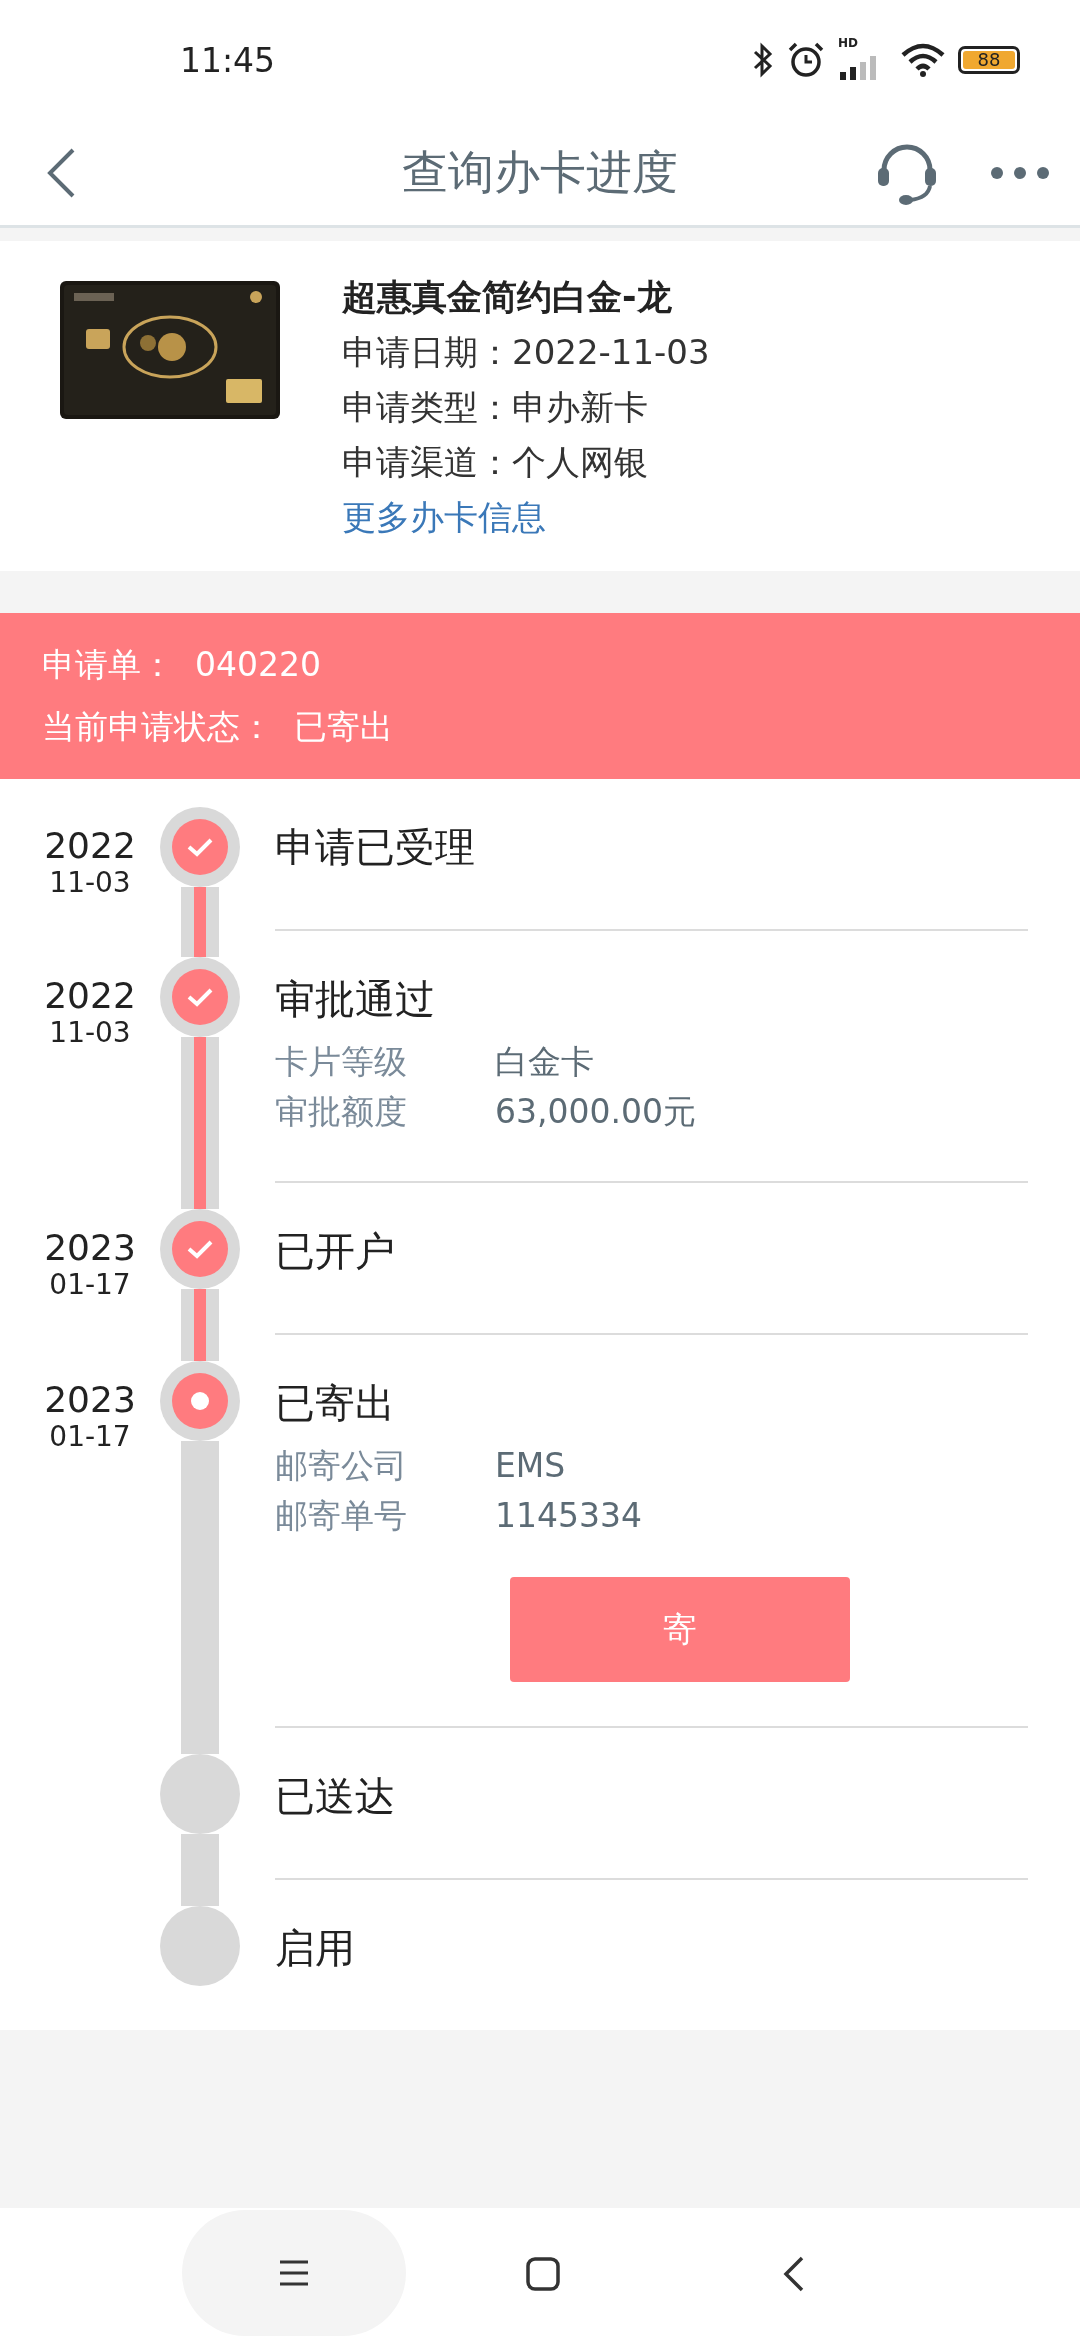 This screenshot has height=2340, width=1080. What do you see at coordinates (315, 1948) in the screenshot?
I see `step-title: 启用` at bounding box center [315, 1948].